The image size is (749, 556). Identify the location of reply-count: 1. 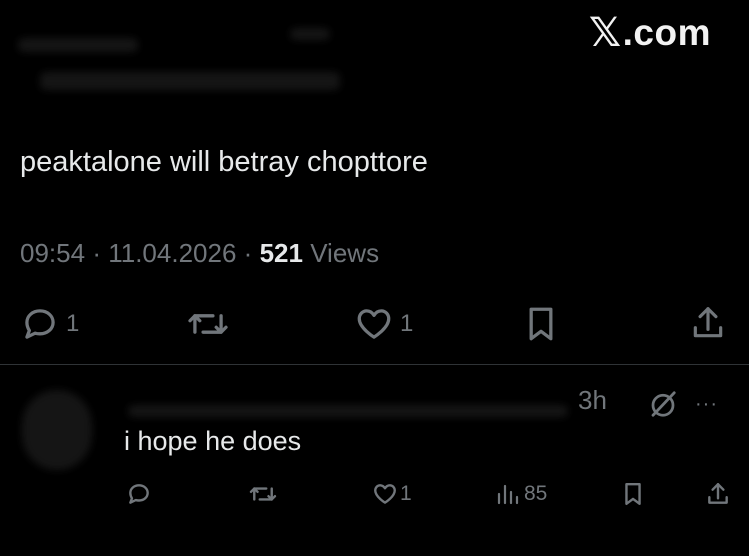
(73, 323).